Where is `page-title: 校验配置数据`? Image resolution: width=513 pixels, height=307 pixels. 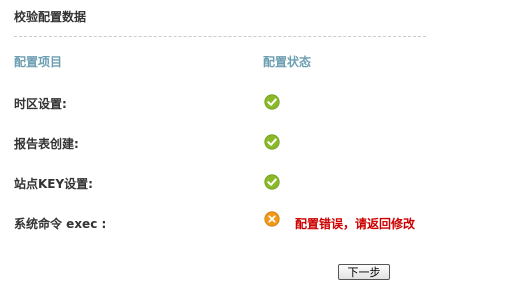 page-title: 校验配置数据 is located at coordinates (50, 17).